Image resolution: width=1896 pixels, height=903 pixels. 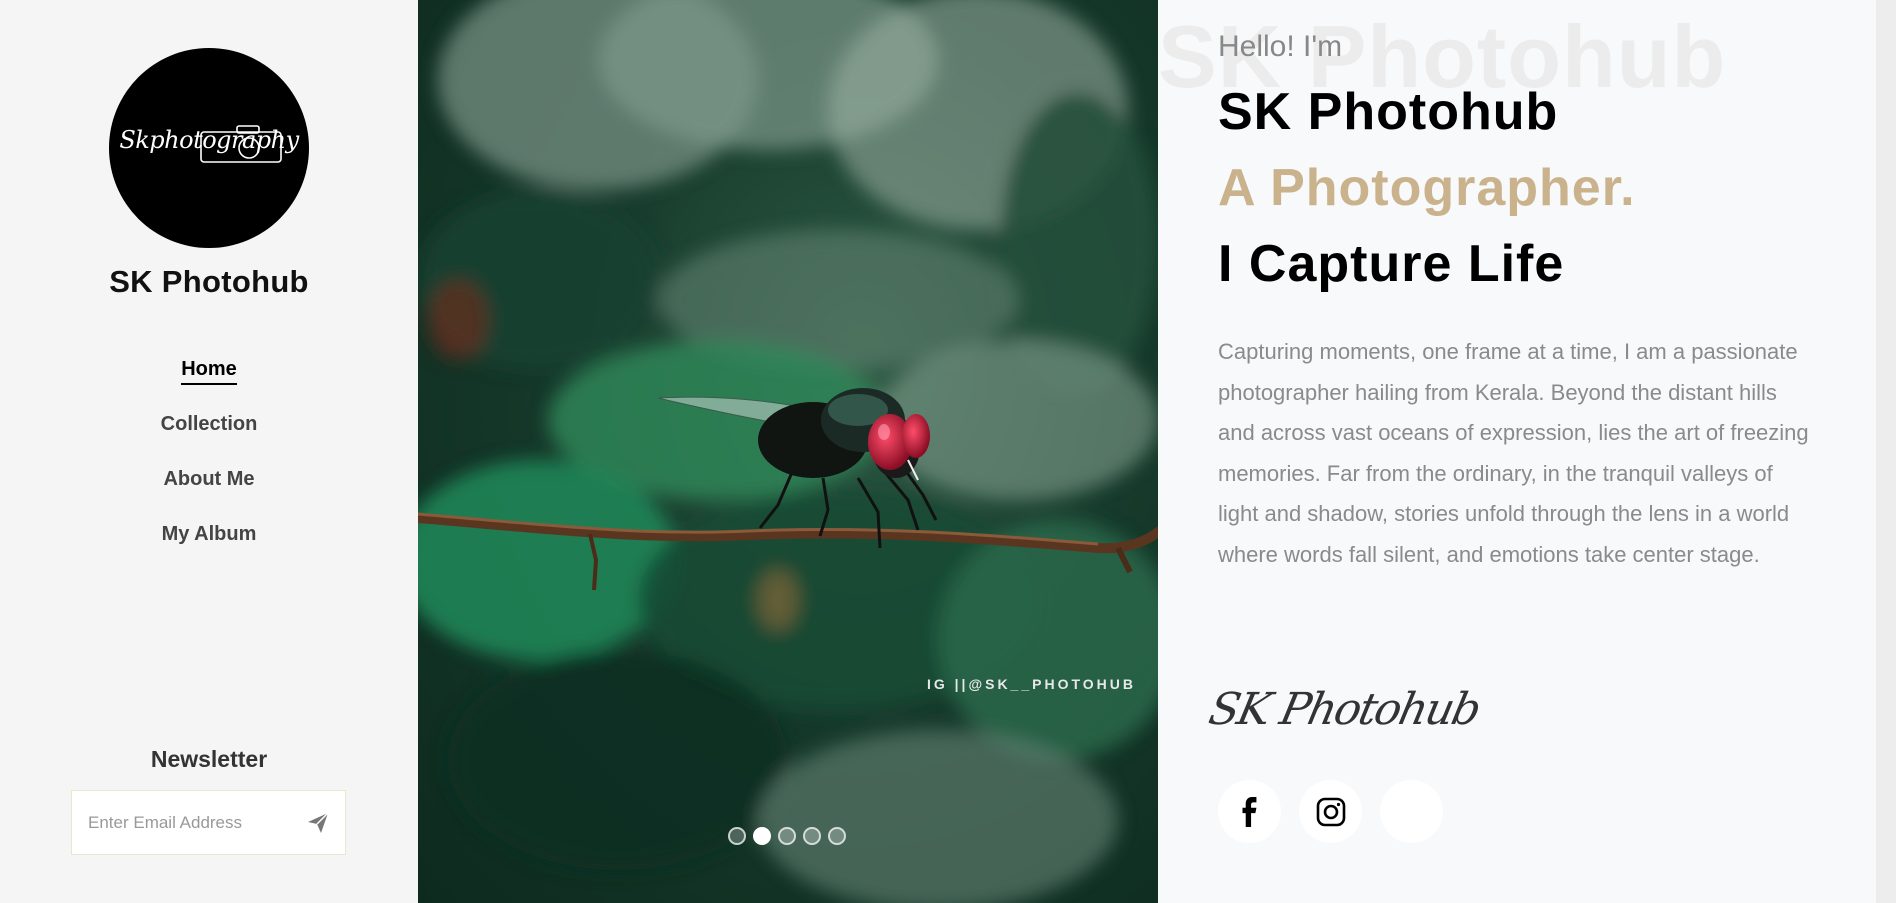 I want to click on facebook-link, so click(x=1249, y=811).